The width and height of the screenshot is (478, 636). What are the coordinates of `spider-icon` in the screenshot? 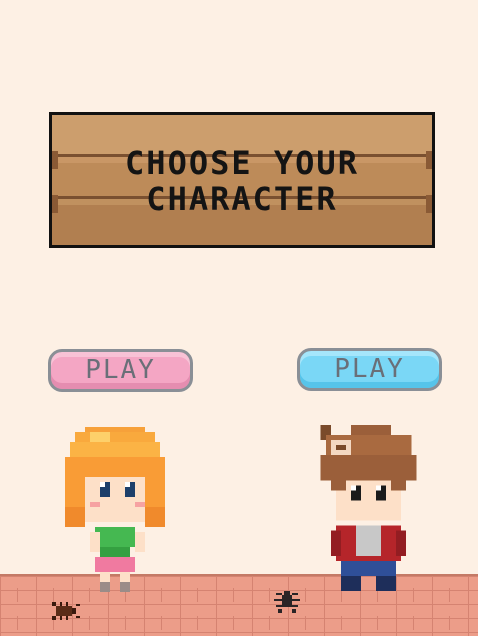 It's located at (287, 602).